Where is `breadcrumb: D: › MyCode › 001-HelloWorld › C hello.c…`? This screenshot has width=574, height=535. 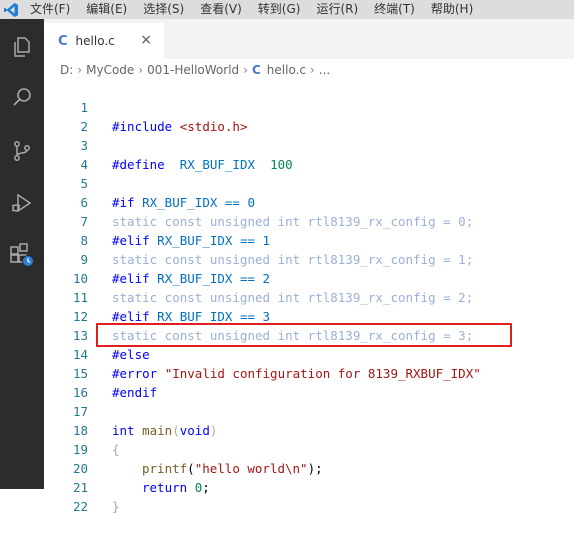
breadcrumb: D: › MyCode › 001-HelloWorld › C hello.c… is located at coordinates (195, 70).